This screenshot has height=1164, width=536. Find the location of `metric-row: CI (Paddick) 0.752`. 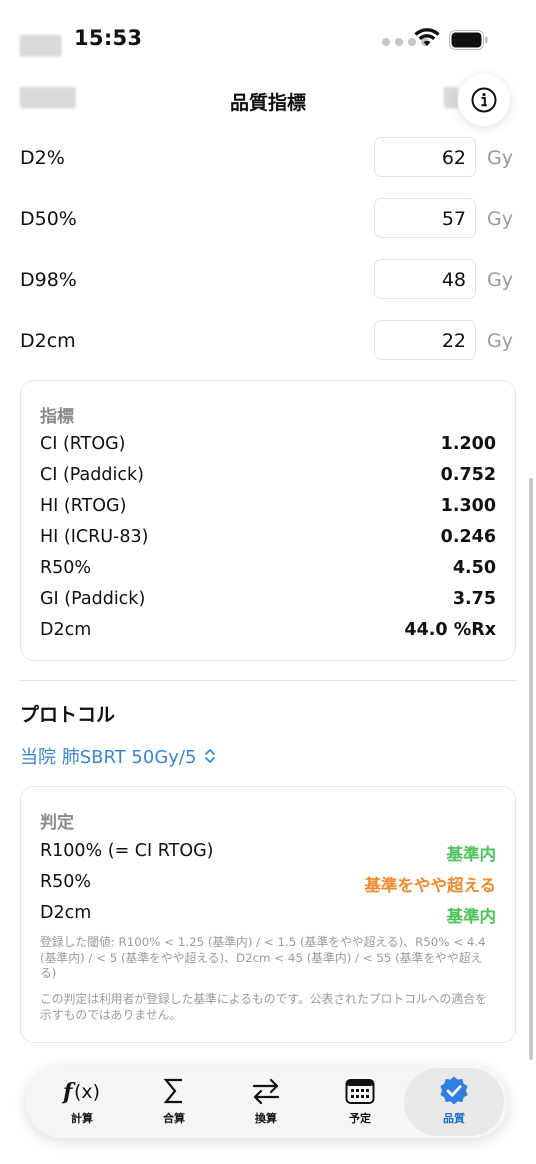

metric-row: CI (Paddick) 0.752 is located at coordinates (268, 478).